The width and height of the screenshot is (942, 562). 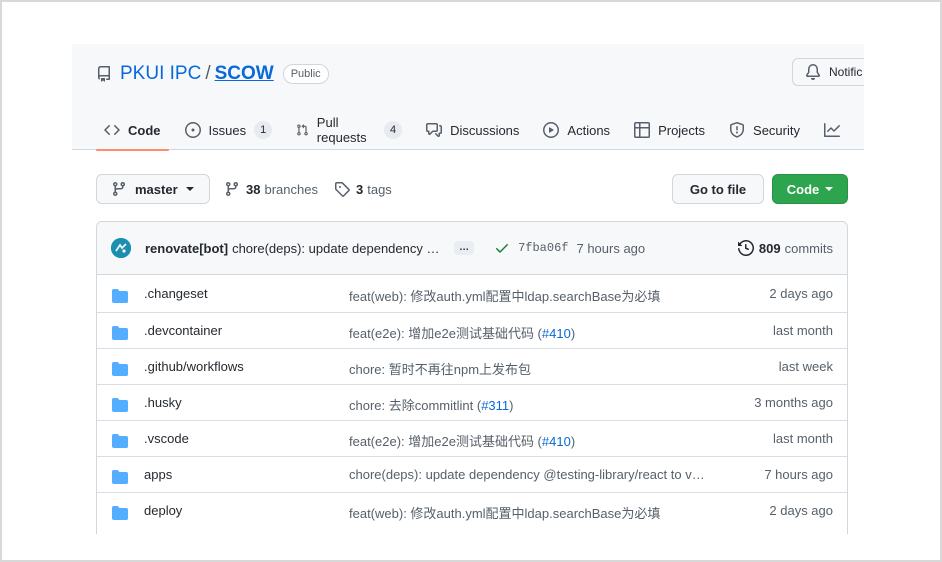 I want to click on play-icon, so click(x=551, y=130).